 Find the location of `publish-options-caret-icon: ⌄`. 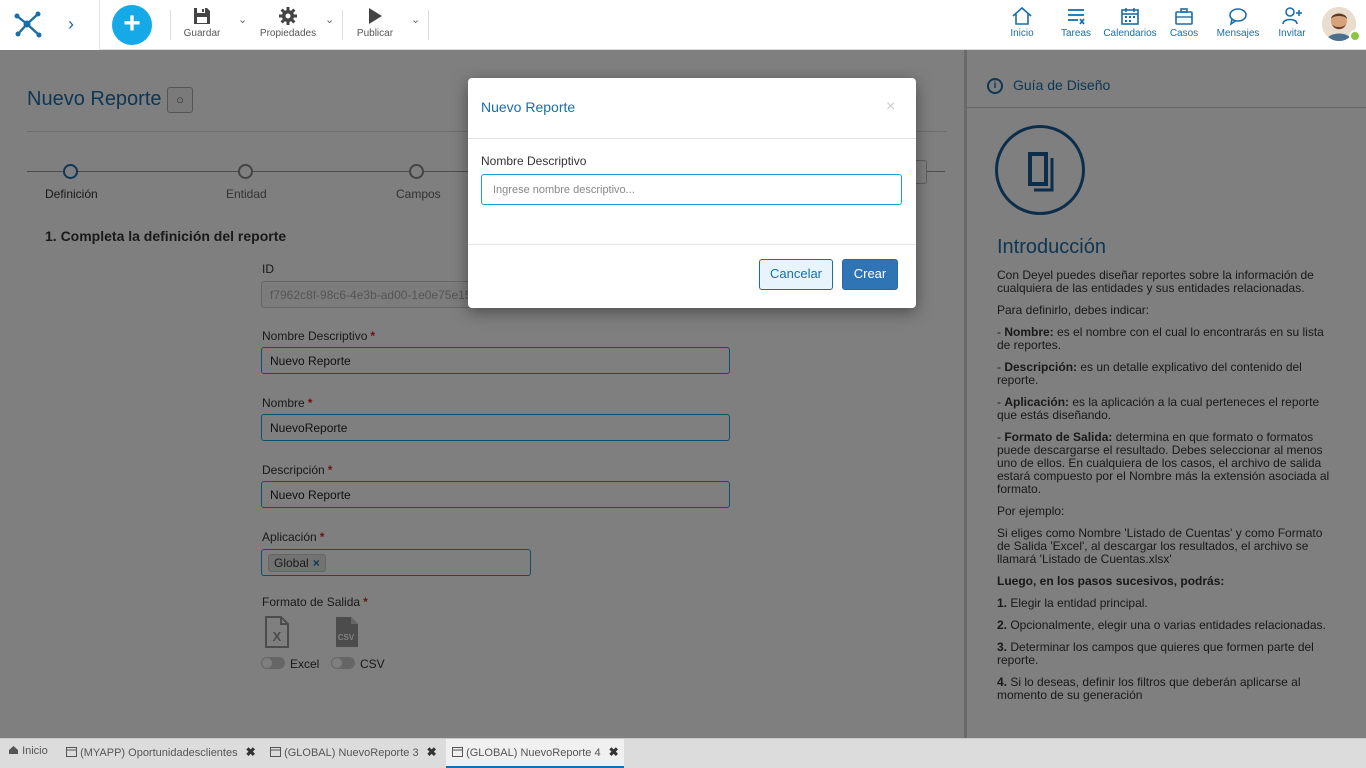

publish-options-caret-icon: ⌄ is located at coordinates (415, 19).